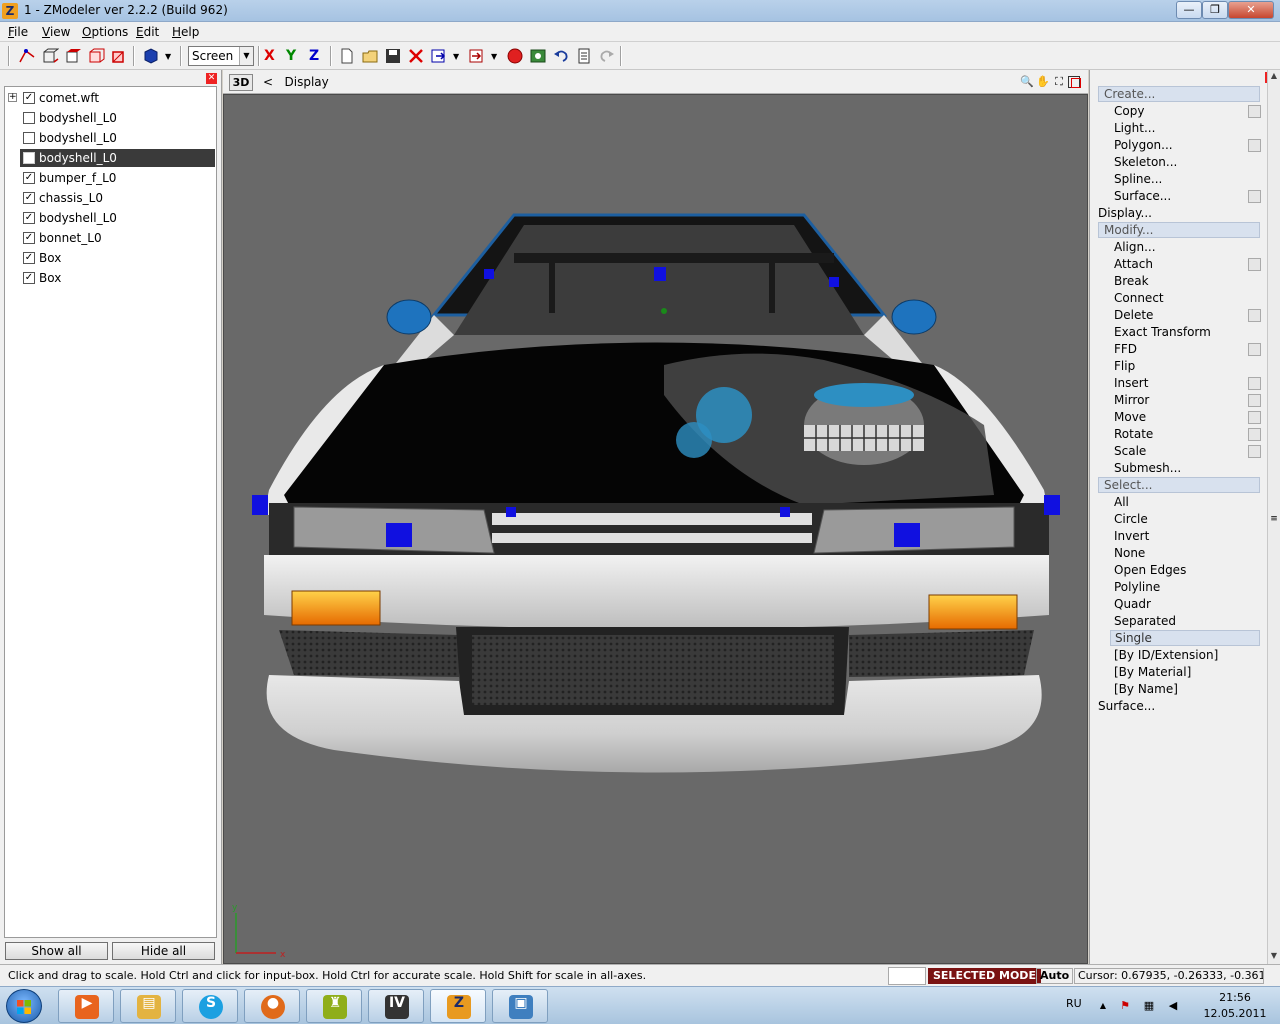 The image size is (1280, 1024). I want to click on auto-toggle: Auto, so click(1055, 976).